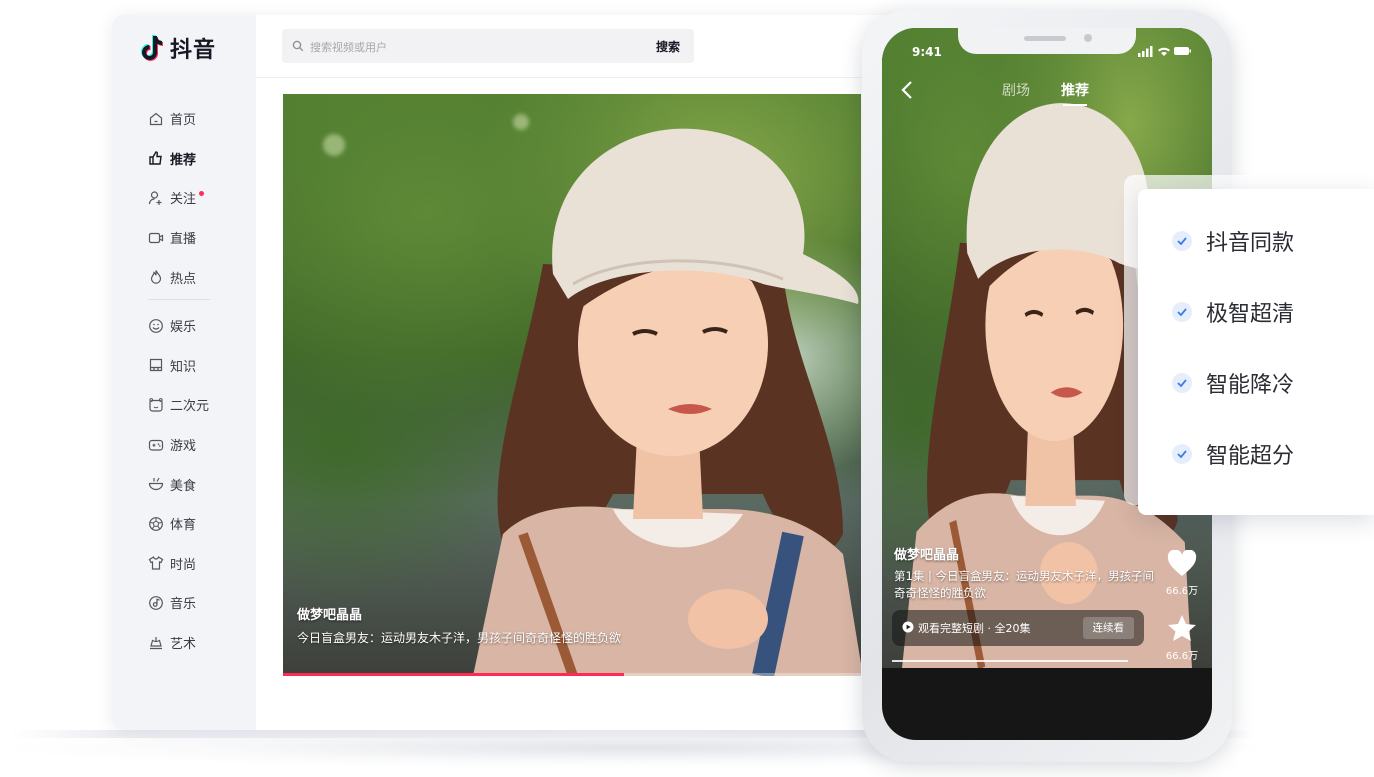 The image size is (1374, 777). I want to click on series-bar: 观看完整短剧 · 全20集 连续看, so click(1018, 628).